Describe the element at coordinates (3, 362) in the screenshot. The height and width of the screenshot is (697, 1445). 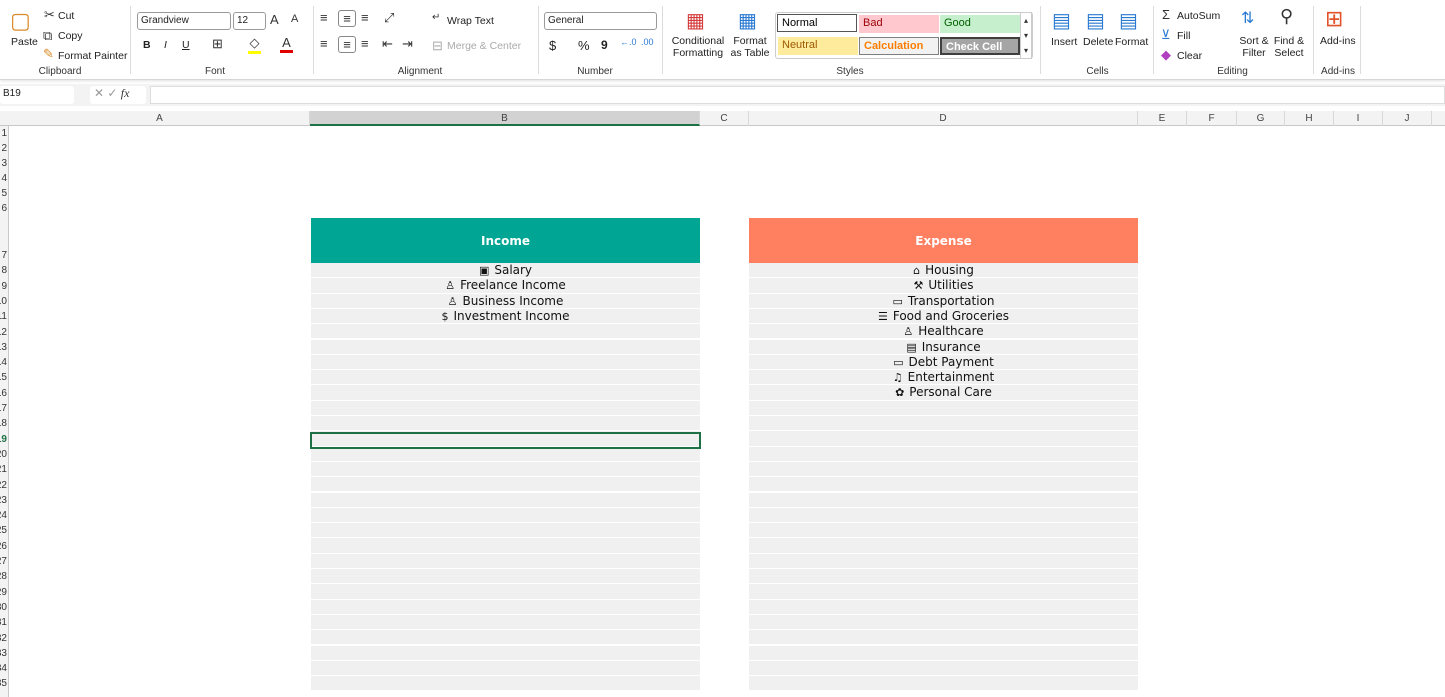
I see `row-header-14: 14` at that location.